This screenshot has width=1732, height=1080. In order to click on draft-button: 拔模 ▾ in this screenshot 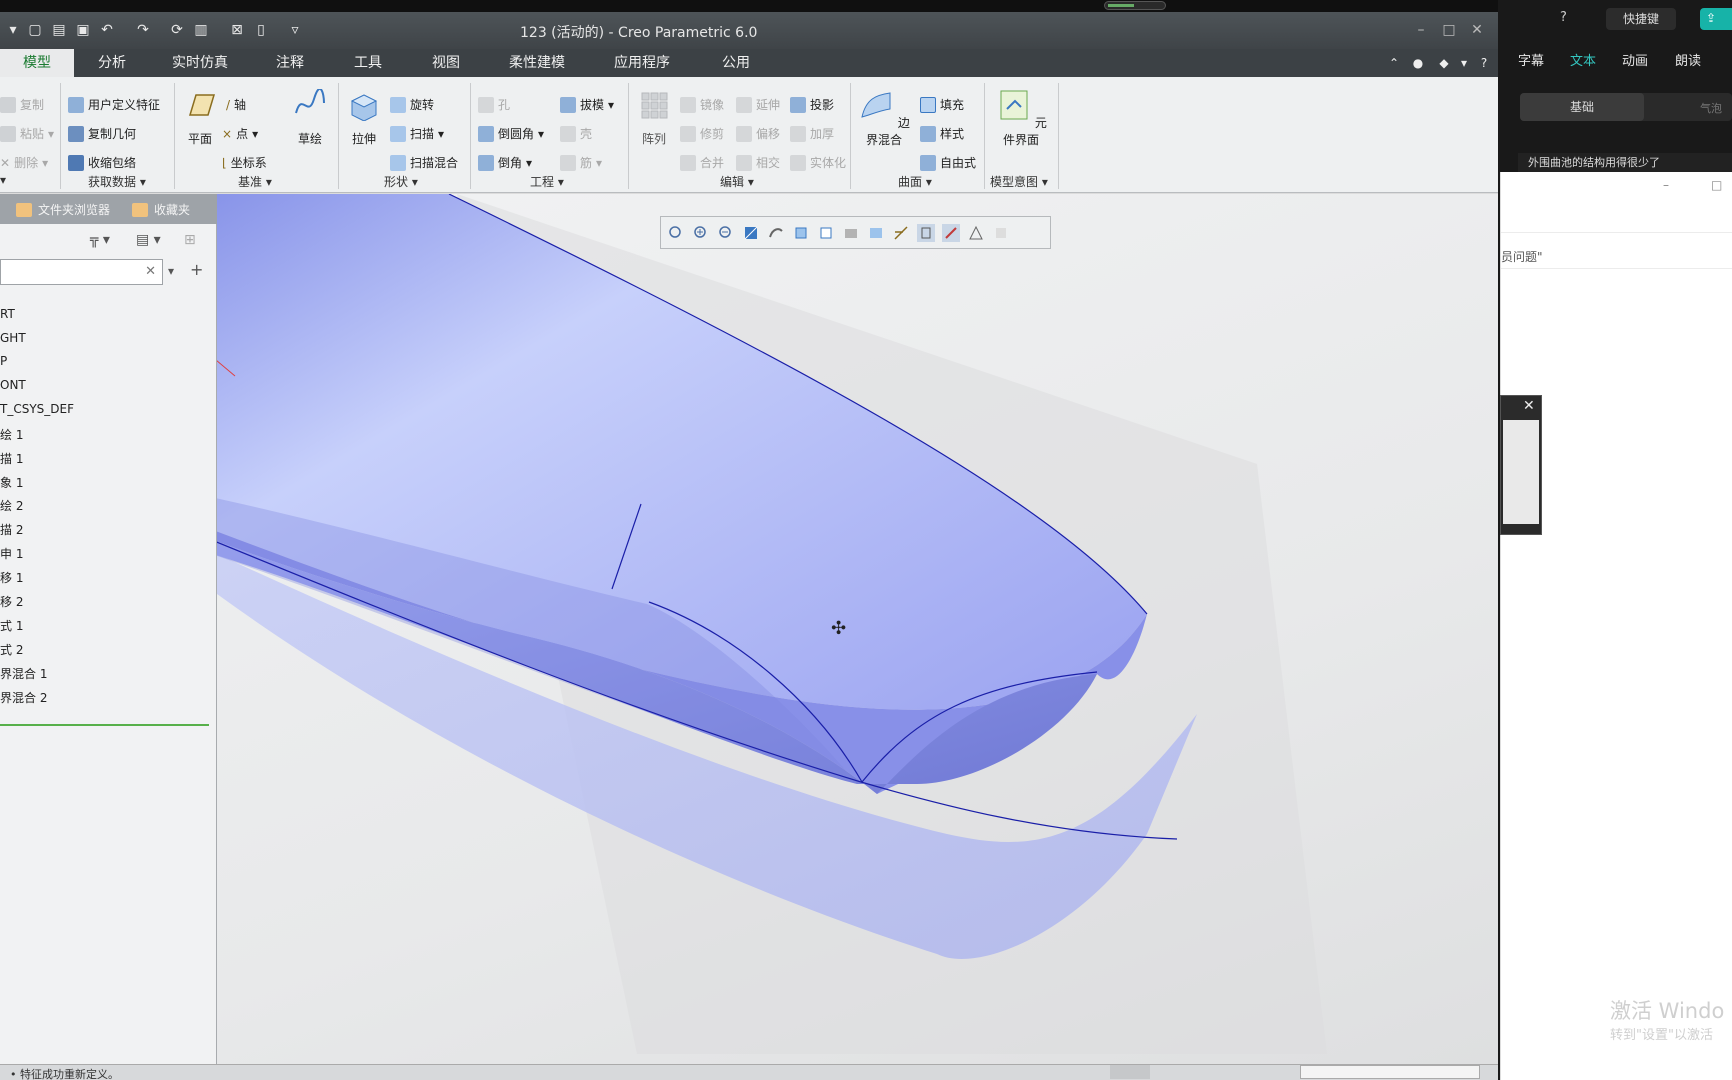, I will do `click(587, 104)`.